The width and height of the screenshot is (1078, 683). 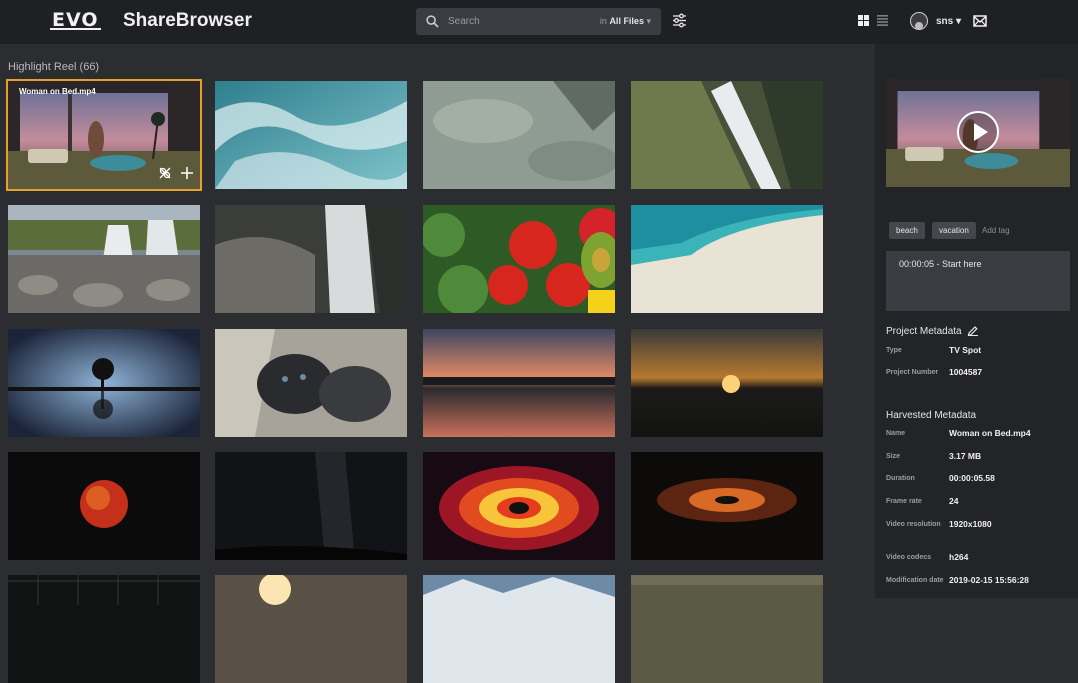 I want to click on add-icon, so click(x=187, y=173).